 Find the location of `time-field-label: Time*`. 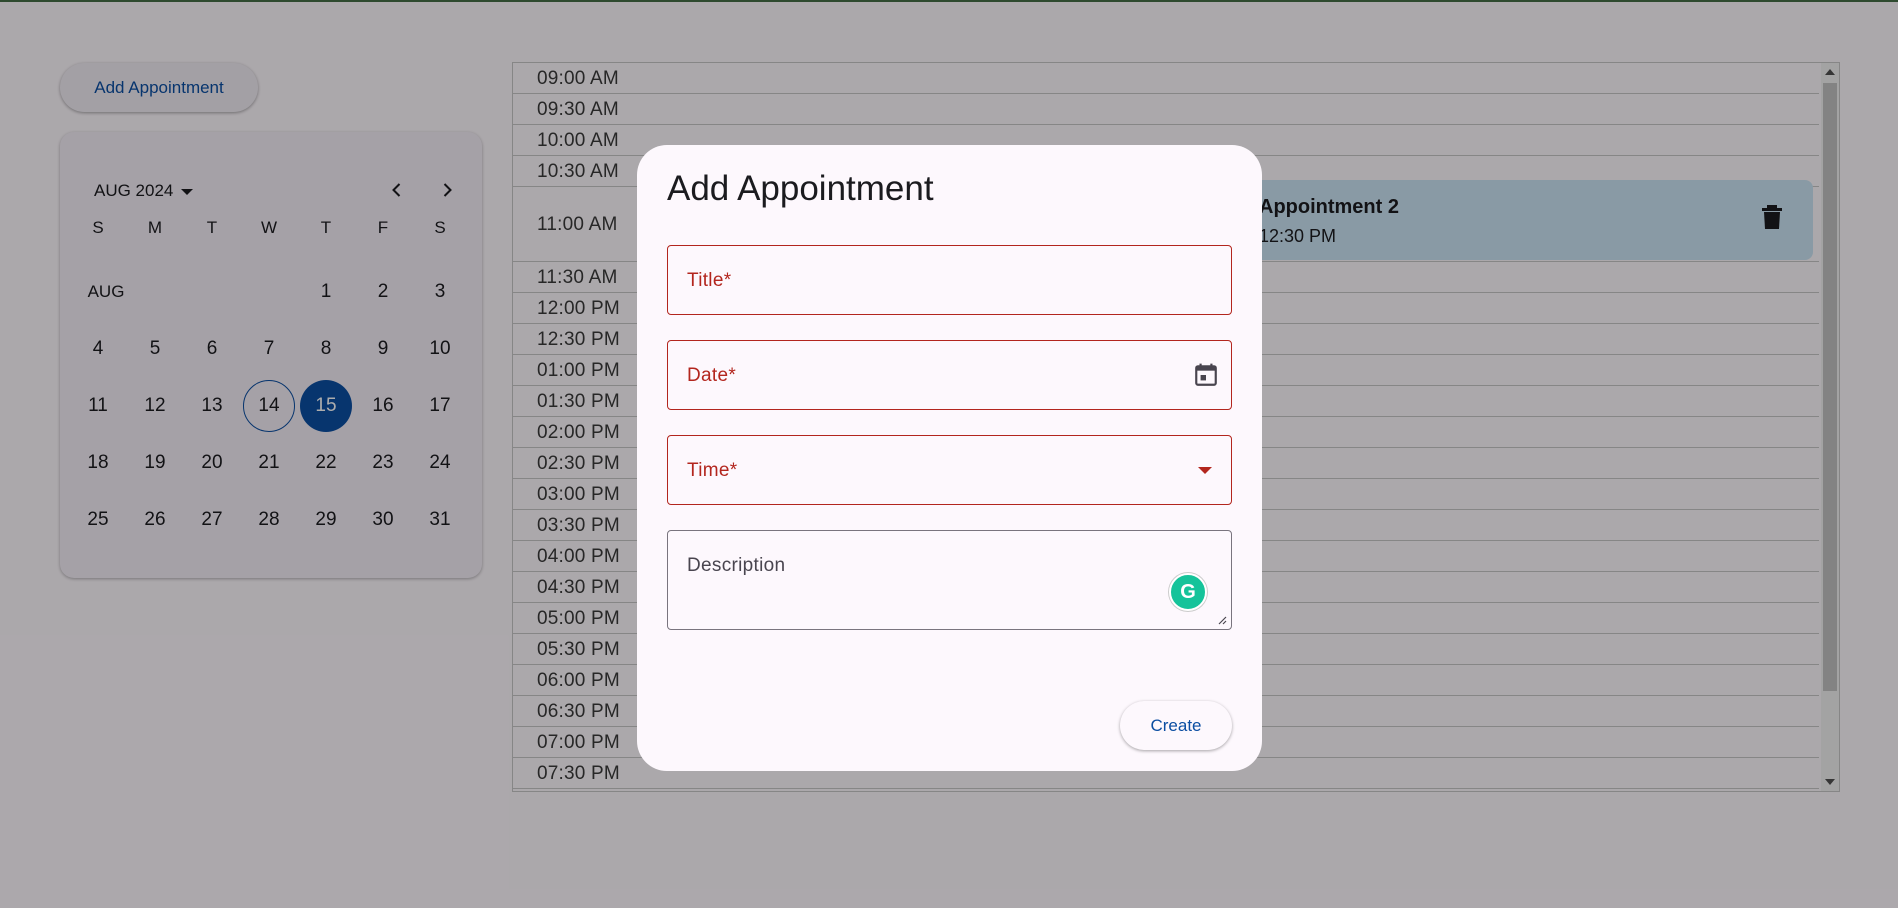

time-field-label: Time* is located at coordinates (712, 470).